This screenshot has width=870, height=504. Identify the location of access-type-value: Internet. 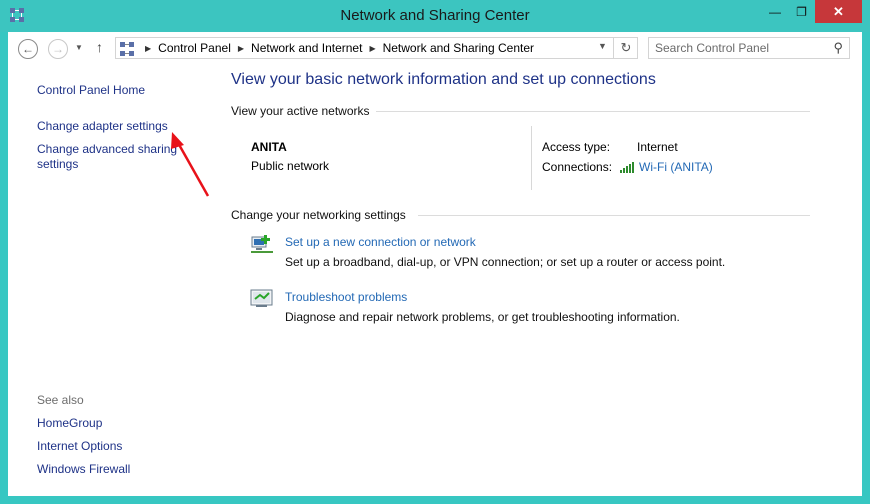
(657, 147).